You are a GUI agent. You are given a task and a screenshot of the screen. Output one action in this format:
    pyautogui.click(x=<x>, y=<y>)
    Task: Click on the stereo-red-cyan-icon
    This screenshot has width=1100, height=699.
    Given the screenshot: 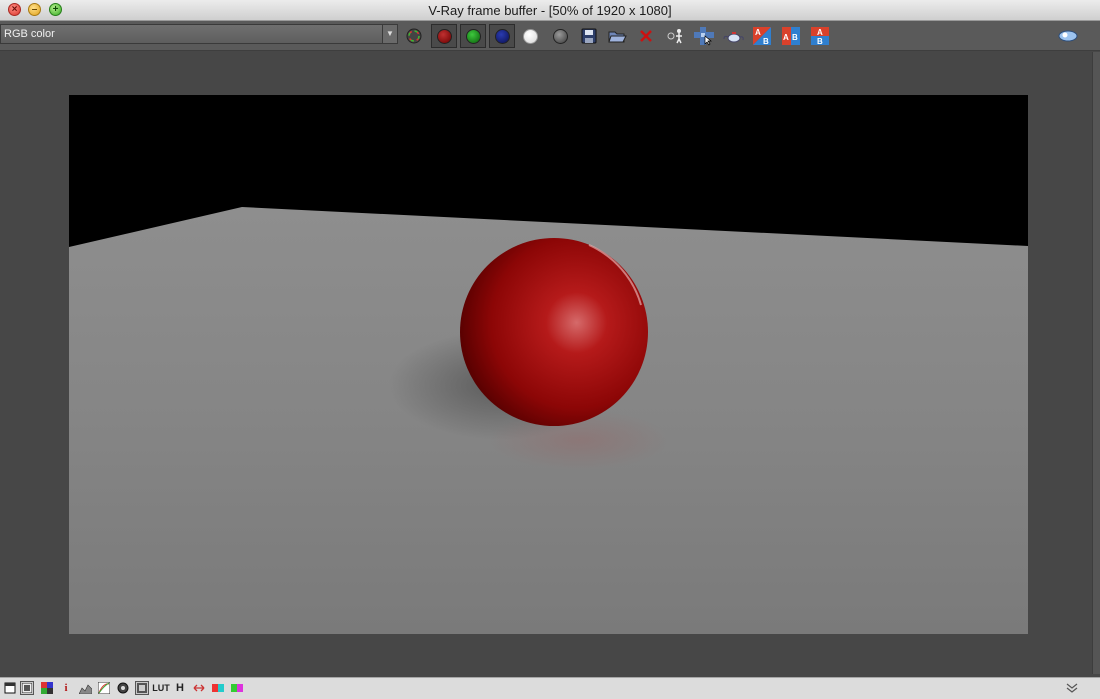 What is the action you would take?
    pyautogui.click(x=218, y=688)
    